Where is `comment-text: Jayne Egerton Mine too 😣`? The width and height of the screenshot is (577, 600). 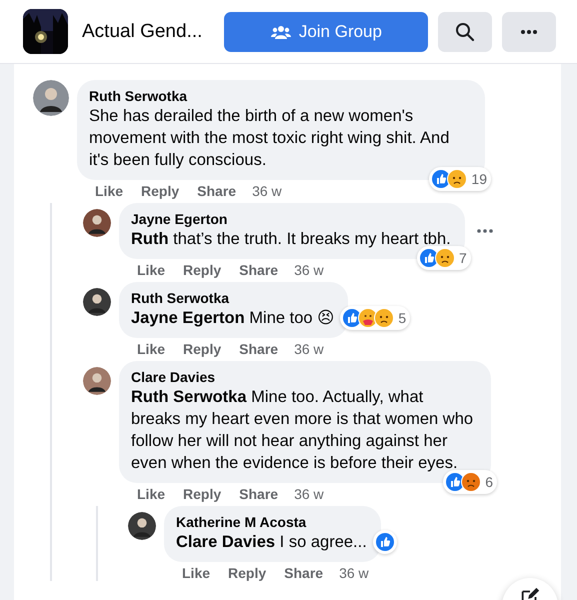 comment-text: Jayne Egerton Mine too 😣 is located at coordinates (232, 318).